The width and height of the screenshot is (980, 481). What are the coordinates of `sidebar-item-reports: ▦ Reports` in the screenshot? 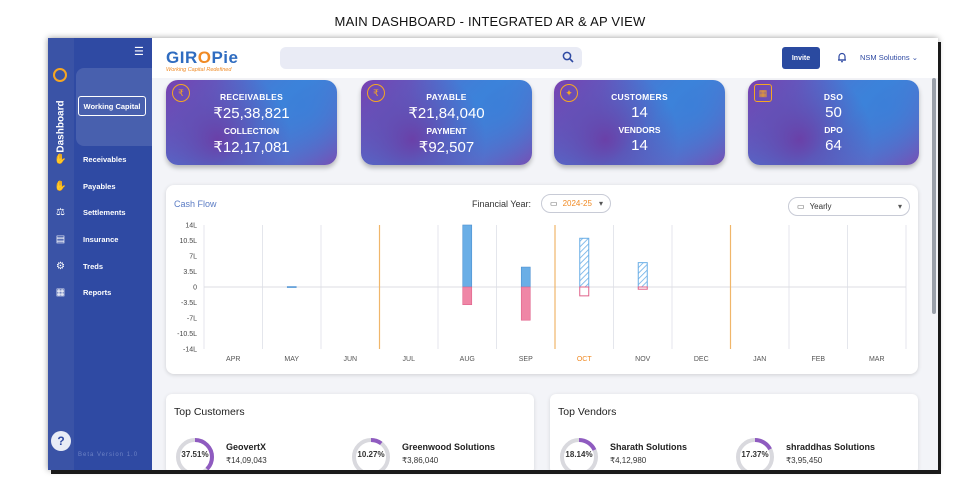 It's located at (100, 292).